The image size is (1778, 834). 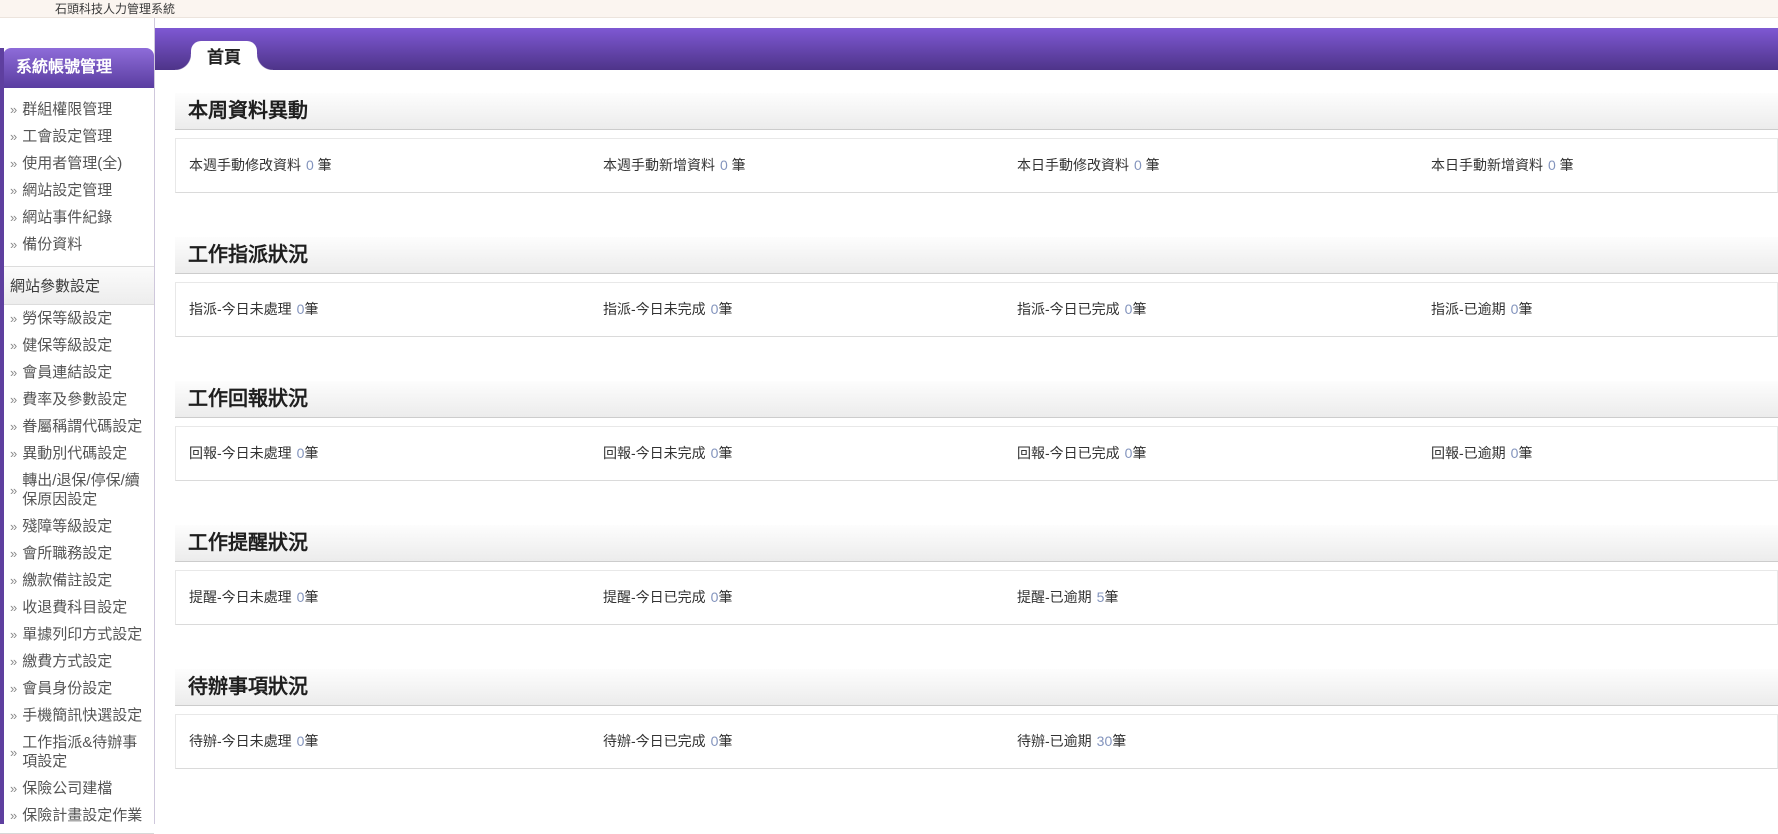 What do you see at coordinates (80, 345) in the screenshot?
I see `sidebar-item: » 健保等級設定` at bounding box center [80, 345].